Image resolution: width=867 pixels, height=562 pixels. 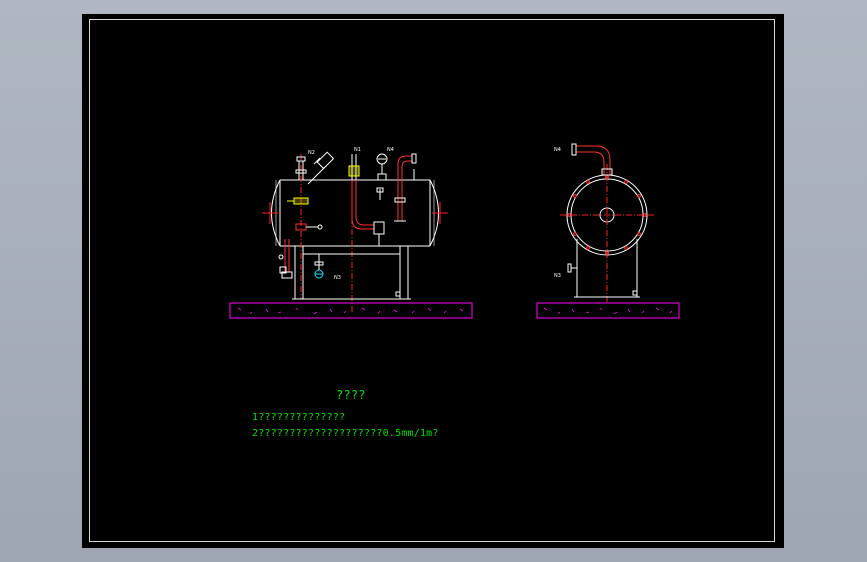 What do you see at coordinates (557, 150) in the screenshot?
I see `tag-side-n4: N4` at bounding box center [557, 150].